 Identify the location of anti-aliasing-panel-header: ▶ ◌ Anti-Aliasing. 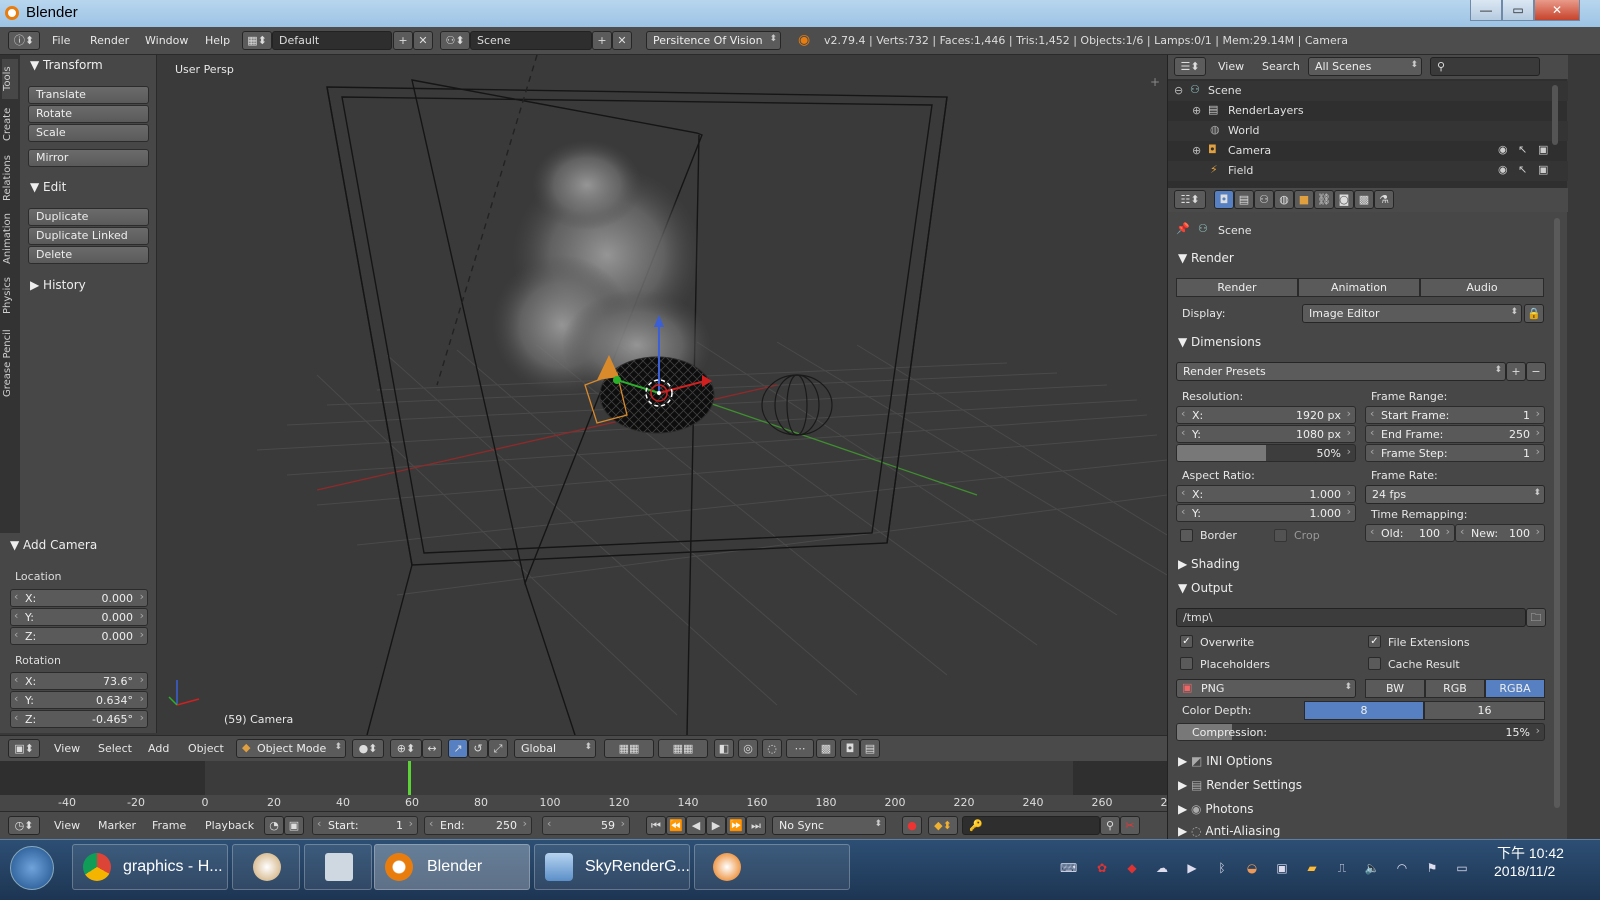
(1229, 831).